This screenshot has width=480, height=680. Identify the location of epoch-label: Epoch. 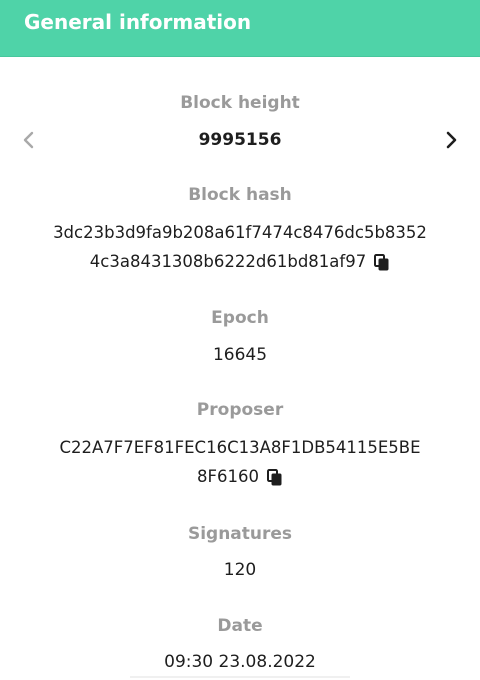
(240, 318).